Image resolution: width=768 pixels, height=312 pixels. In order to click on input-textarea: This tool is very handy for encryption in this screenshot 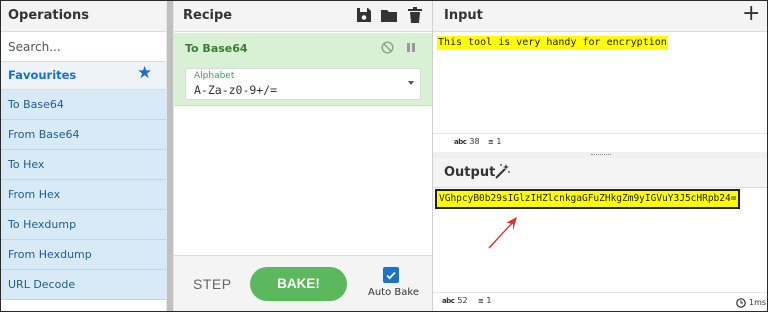, I will do `click(552, 43)`.